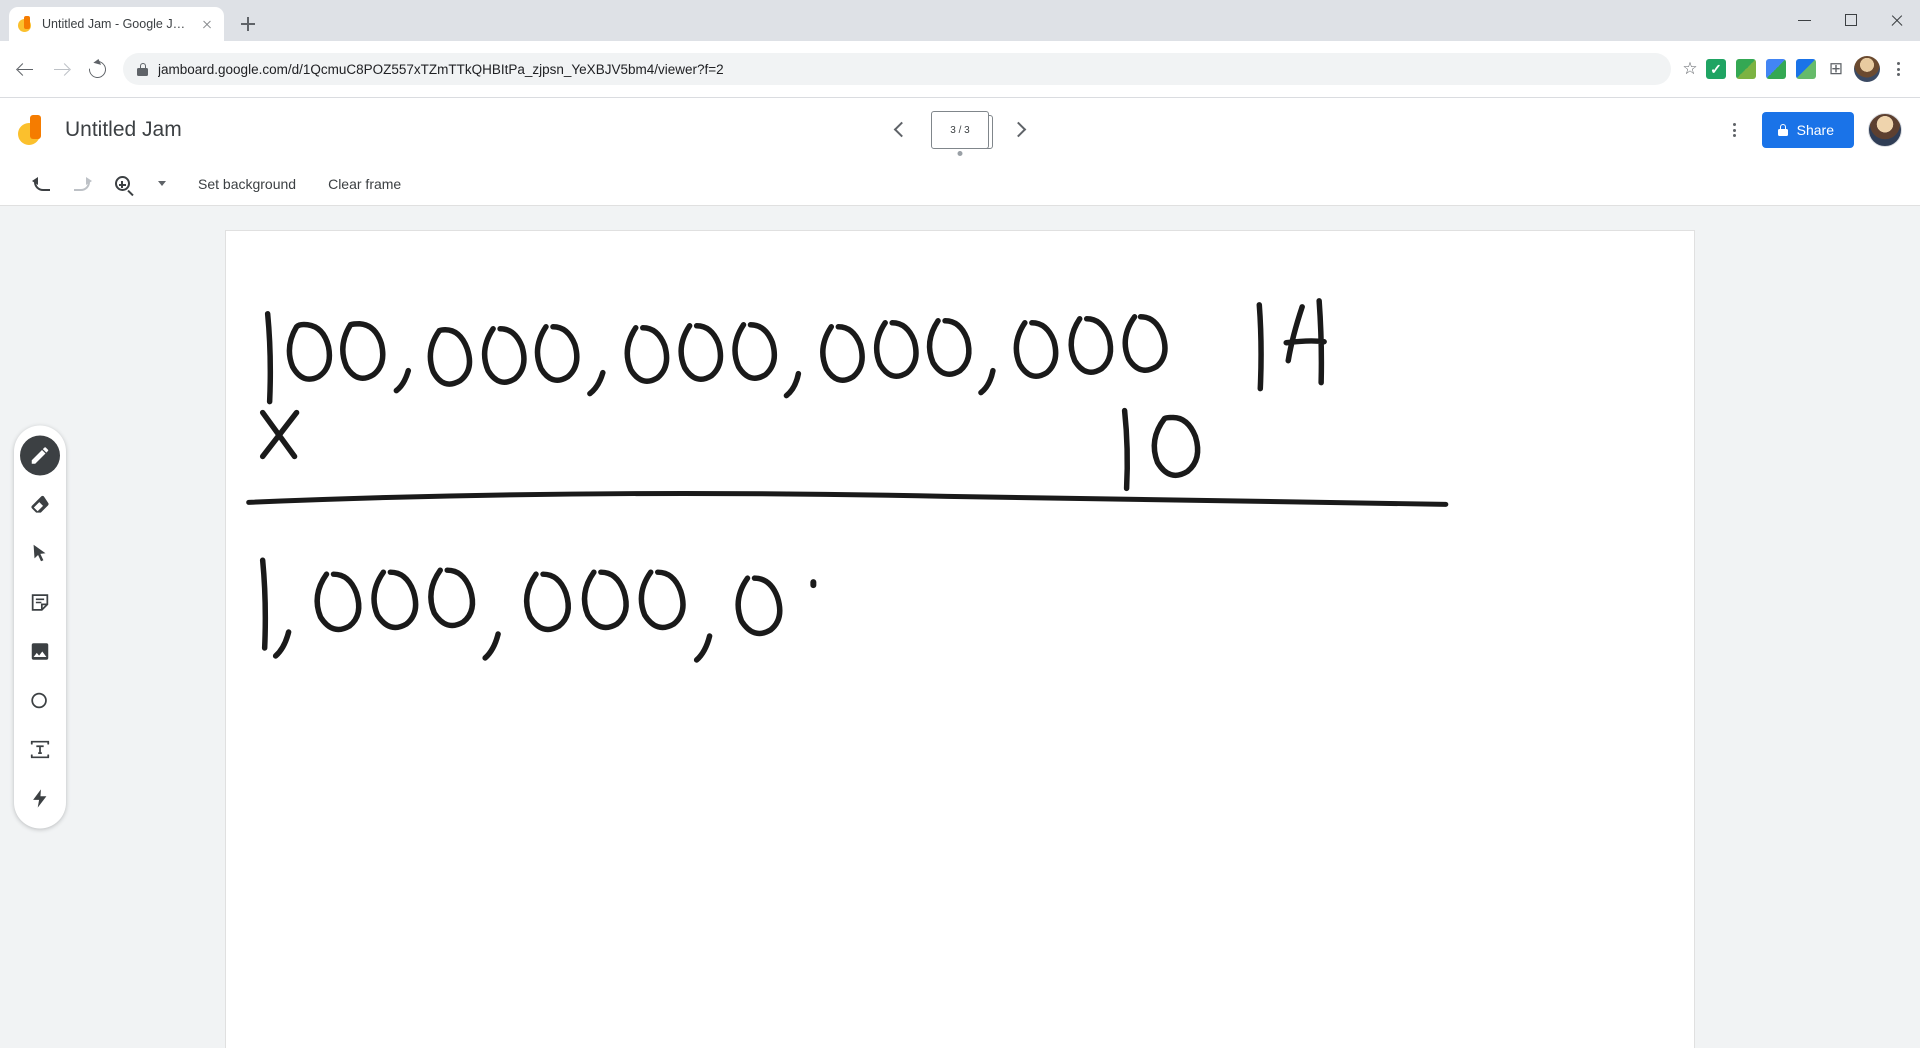  Describe the element at coordinates (1716, 69) in the screenshot. I see `extension-check-icon` at that location.